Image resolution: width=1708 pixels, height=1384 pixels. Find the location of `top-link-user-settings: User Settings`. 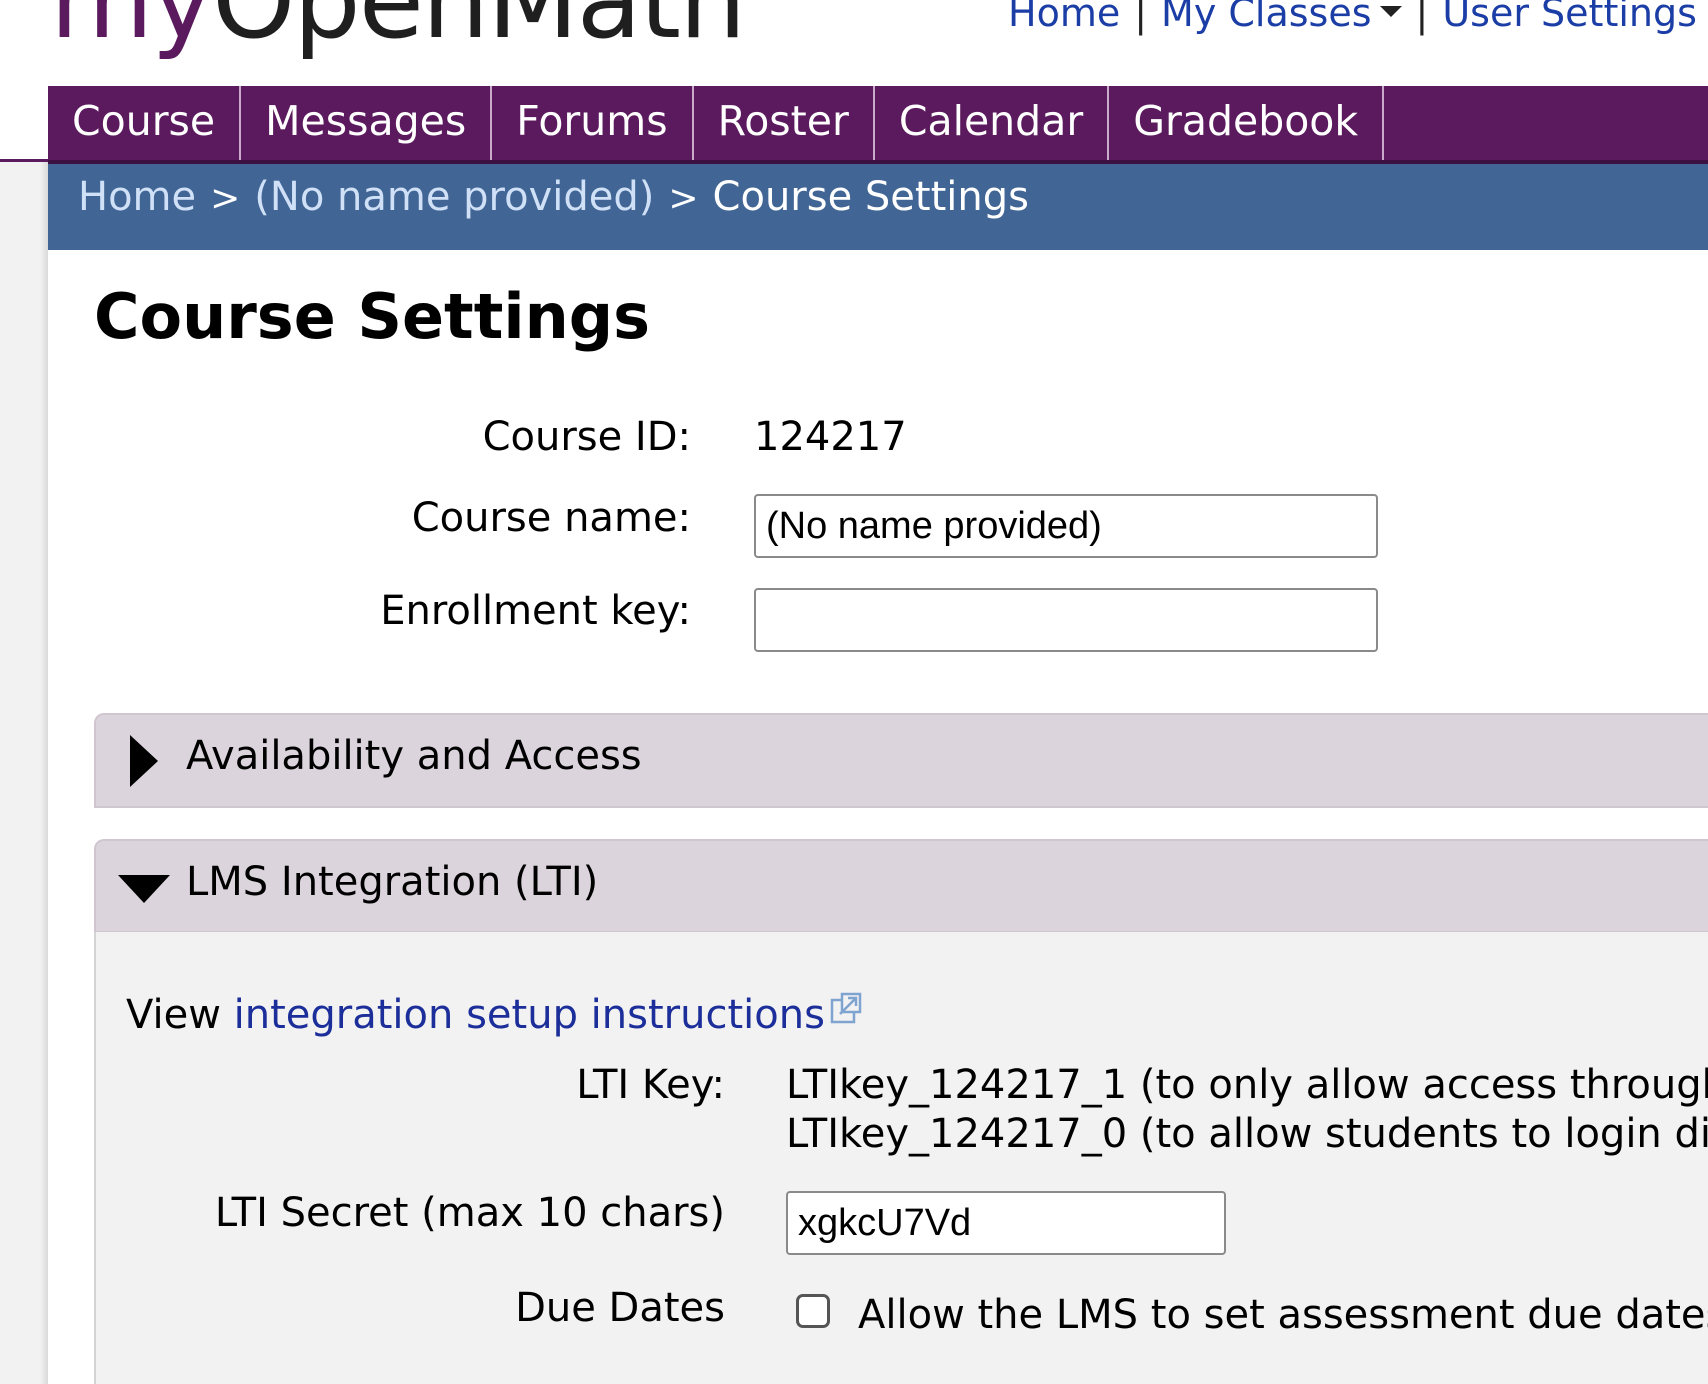

top-link-user-settings: User Settings is located at coordinates (1569, 17).